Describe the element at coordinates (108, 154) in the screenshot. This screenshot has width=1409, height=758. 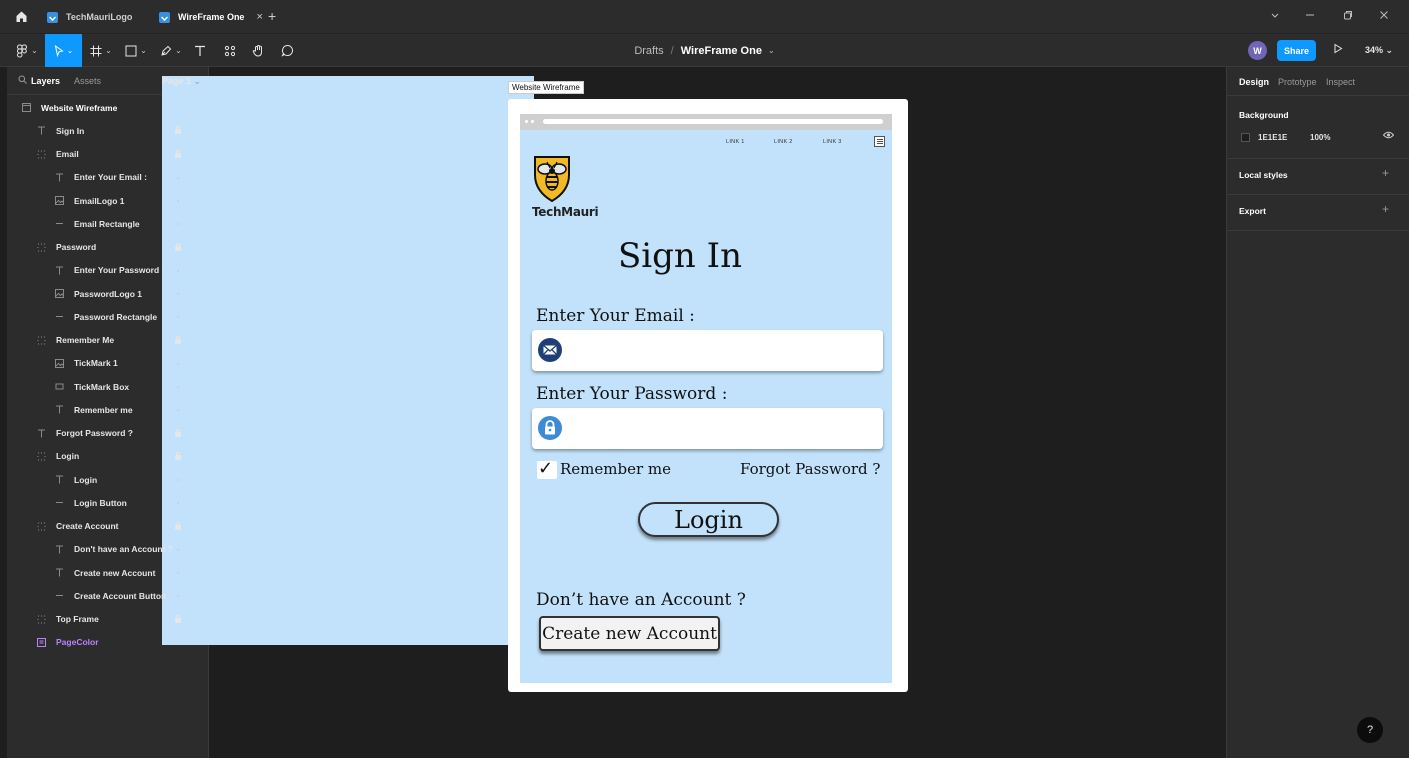
I see `layer-row: Email` at that location.